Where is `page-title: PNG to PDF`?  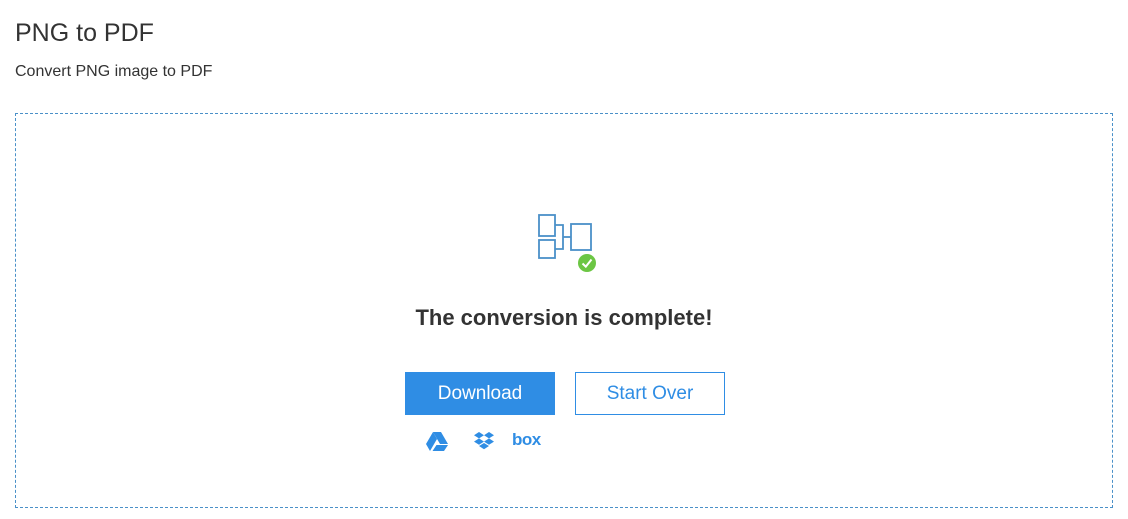
page-title: PNG to PDF is located at coordinates (84, 33).